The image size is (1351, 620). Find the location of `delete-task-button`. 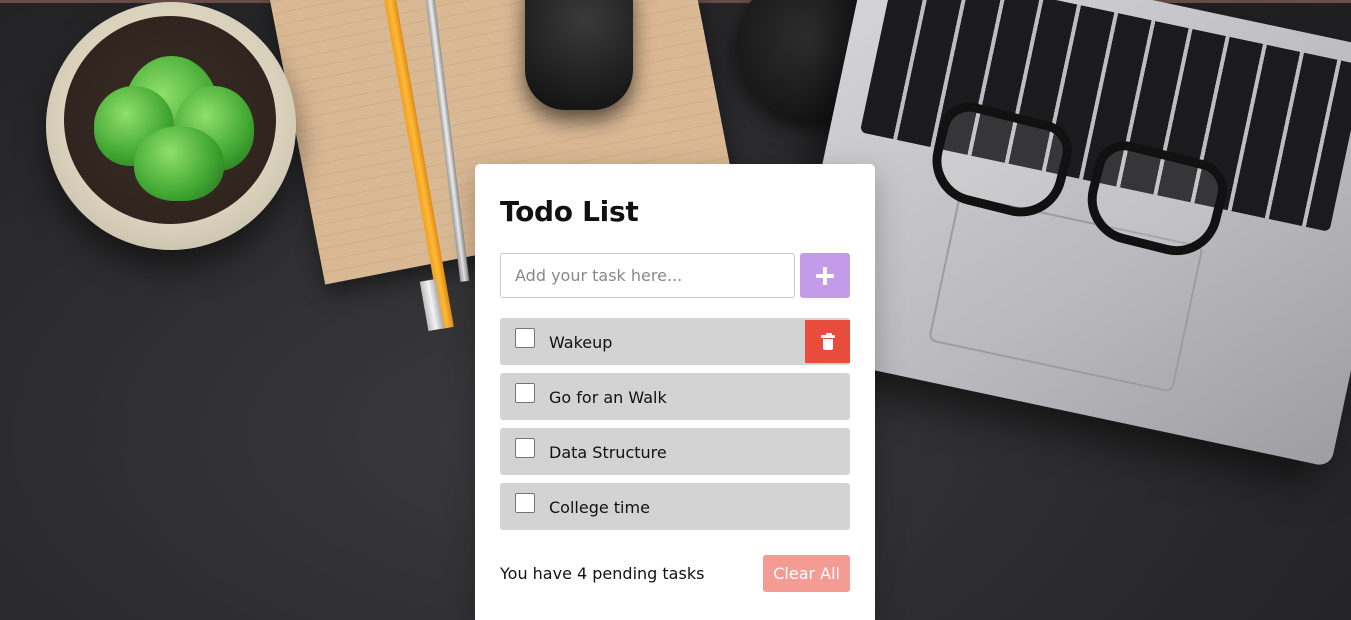

delete-task-button is located at coordinates (827, 341).